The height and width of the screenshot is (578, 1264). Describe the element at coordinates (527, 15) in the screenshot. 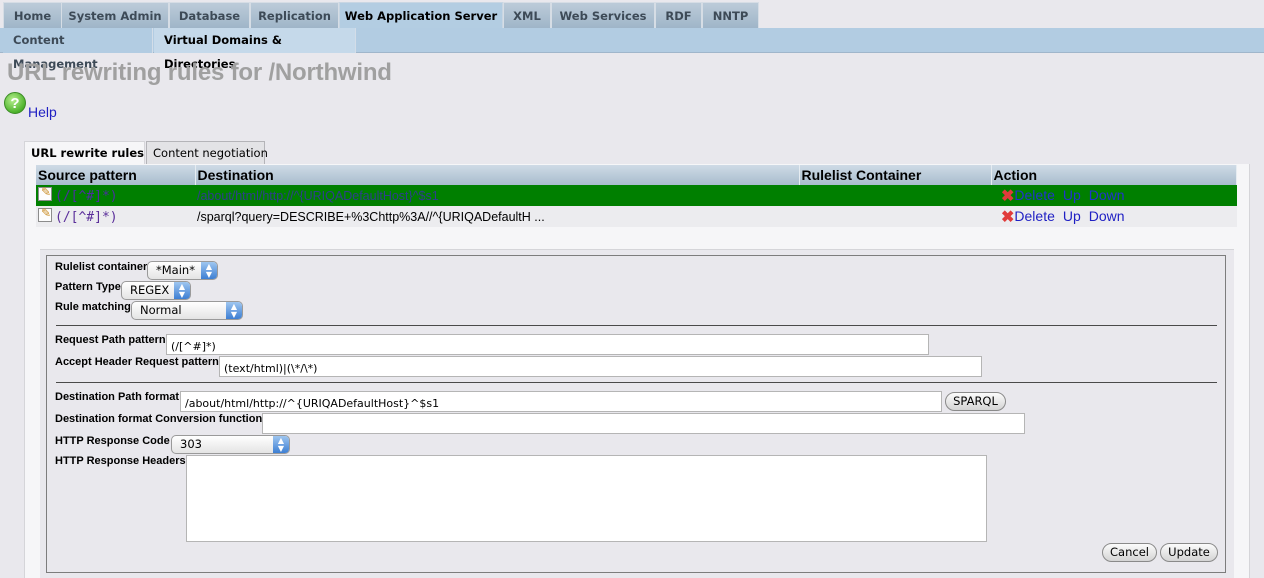

I see `tab-xml: XML` at that location.